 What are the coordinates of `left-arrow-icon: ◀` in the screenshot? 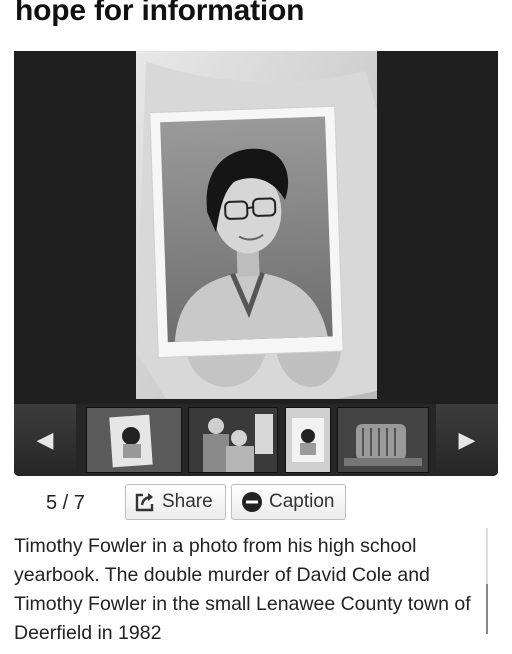 It's located at (45, 439).